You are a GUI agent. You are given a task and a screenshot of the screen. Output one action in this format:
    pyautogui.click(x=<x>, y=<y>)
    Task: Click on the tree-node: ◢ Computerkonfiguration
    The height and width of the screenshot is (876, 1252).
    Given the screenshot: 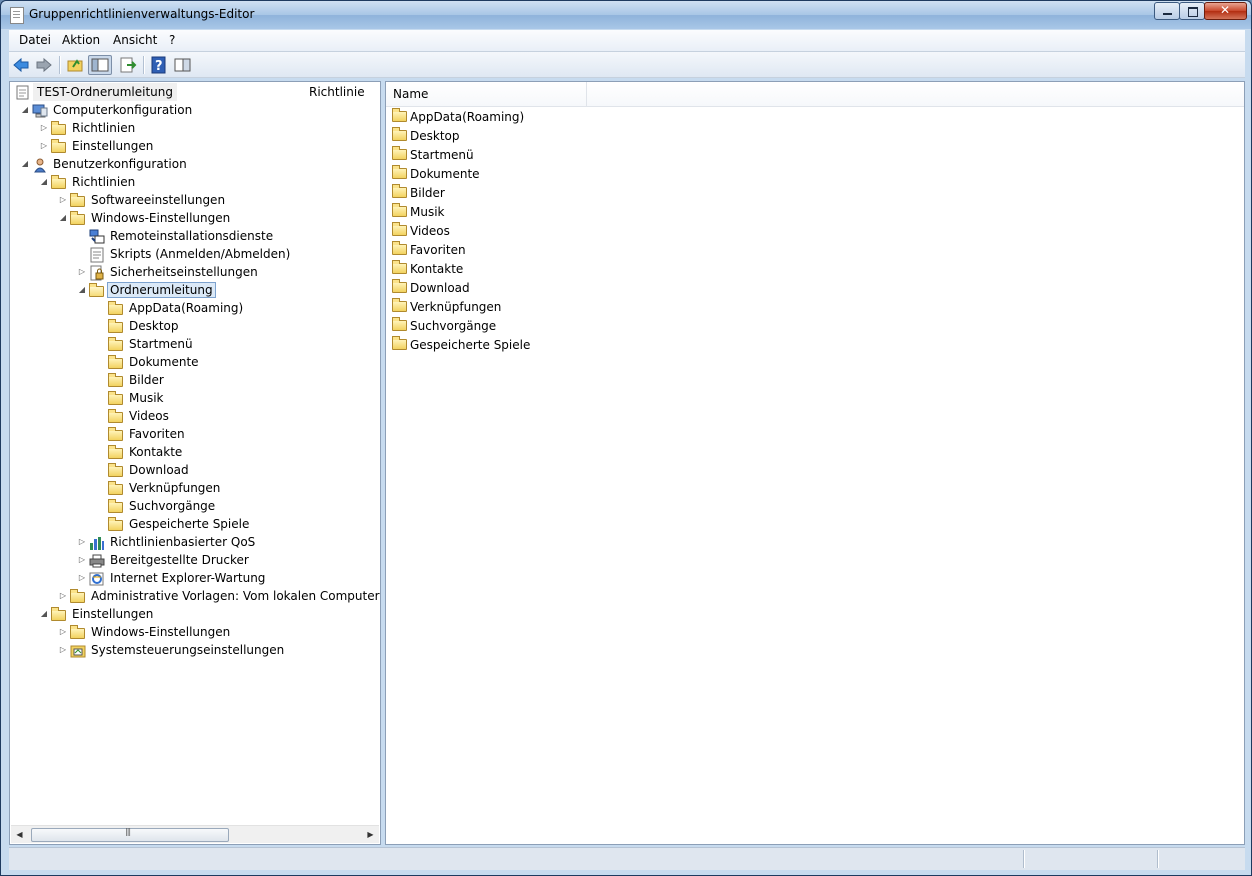 What is the action you would take?
    pyautogui.click(x=195, y=110)
    